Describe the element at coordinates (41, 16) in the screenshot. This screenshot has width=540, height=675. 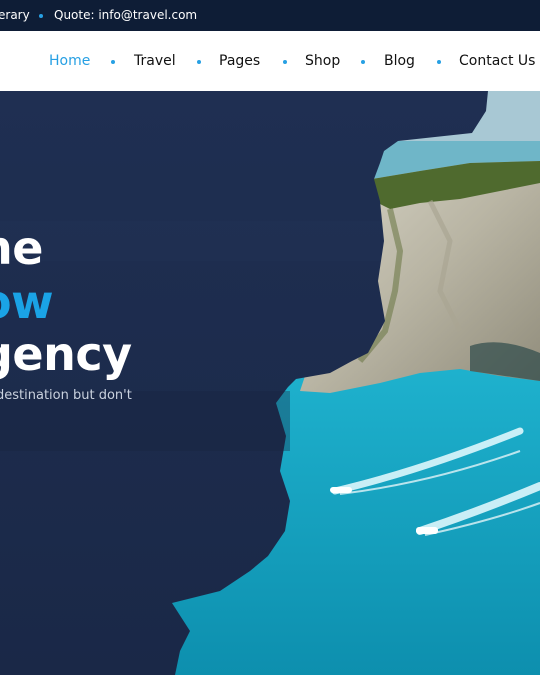
I see `topbar-separator-dot` at that location.